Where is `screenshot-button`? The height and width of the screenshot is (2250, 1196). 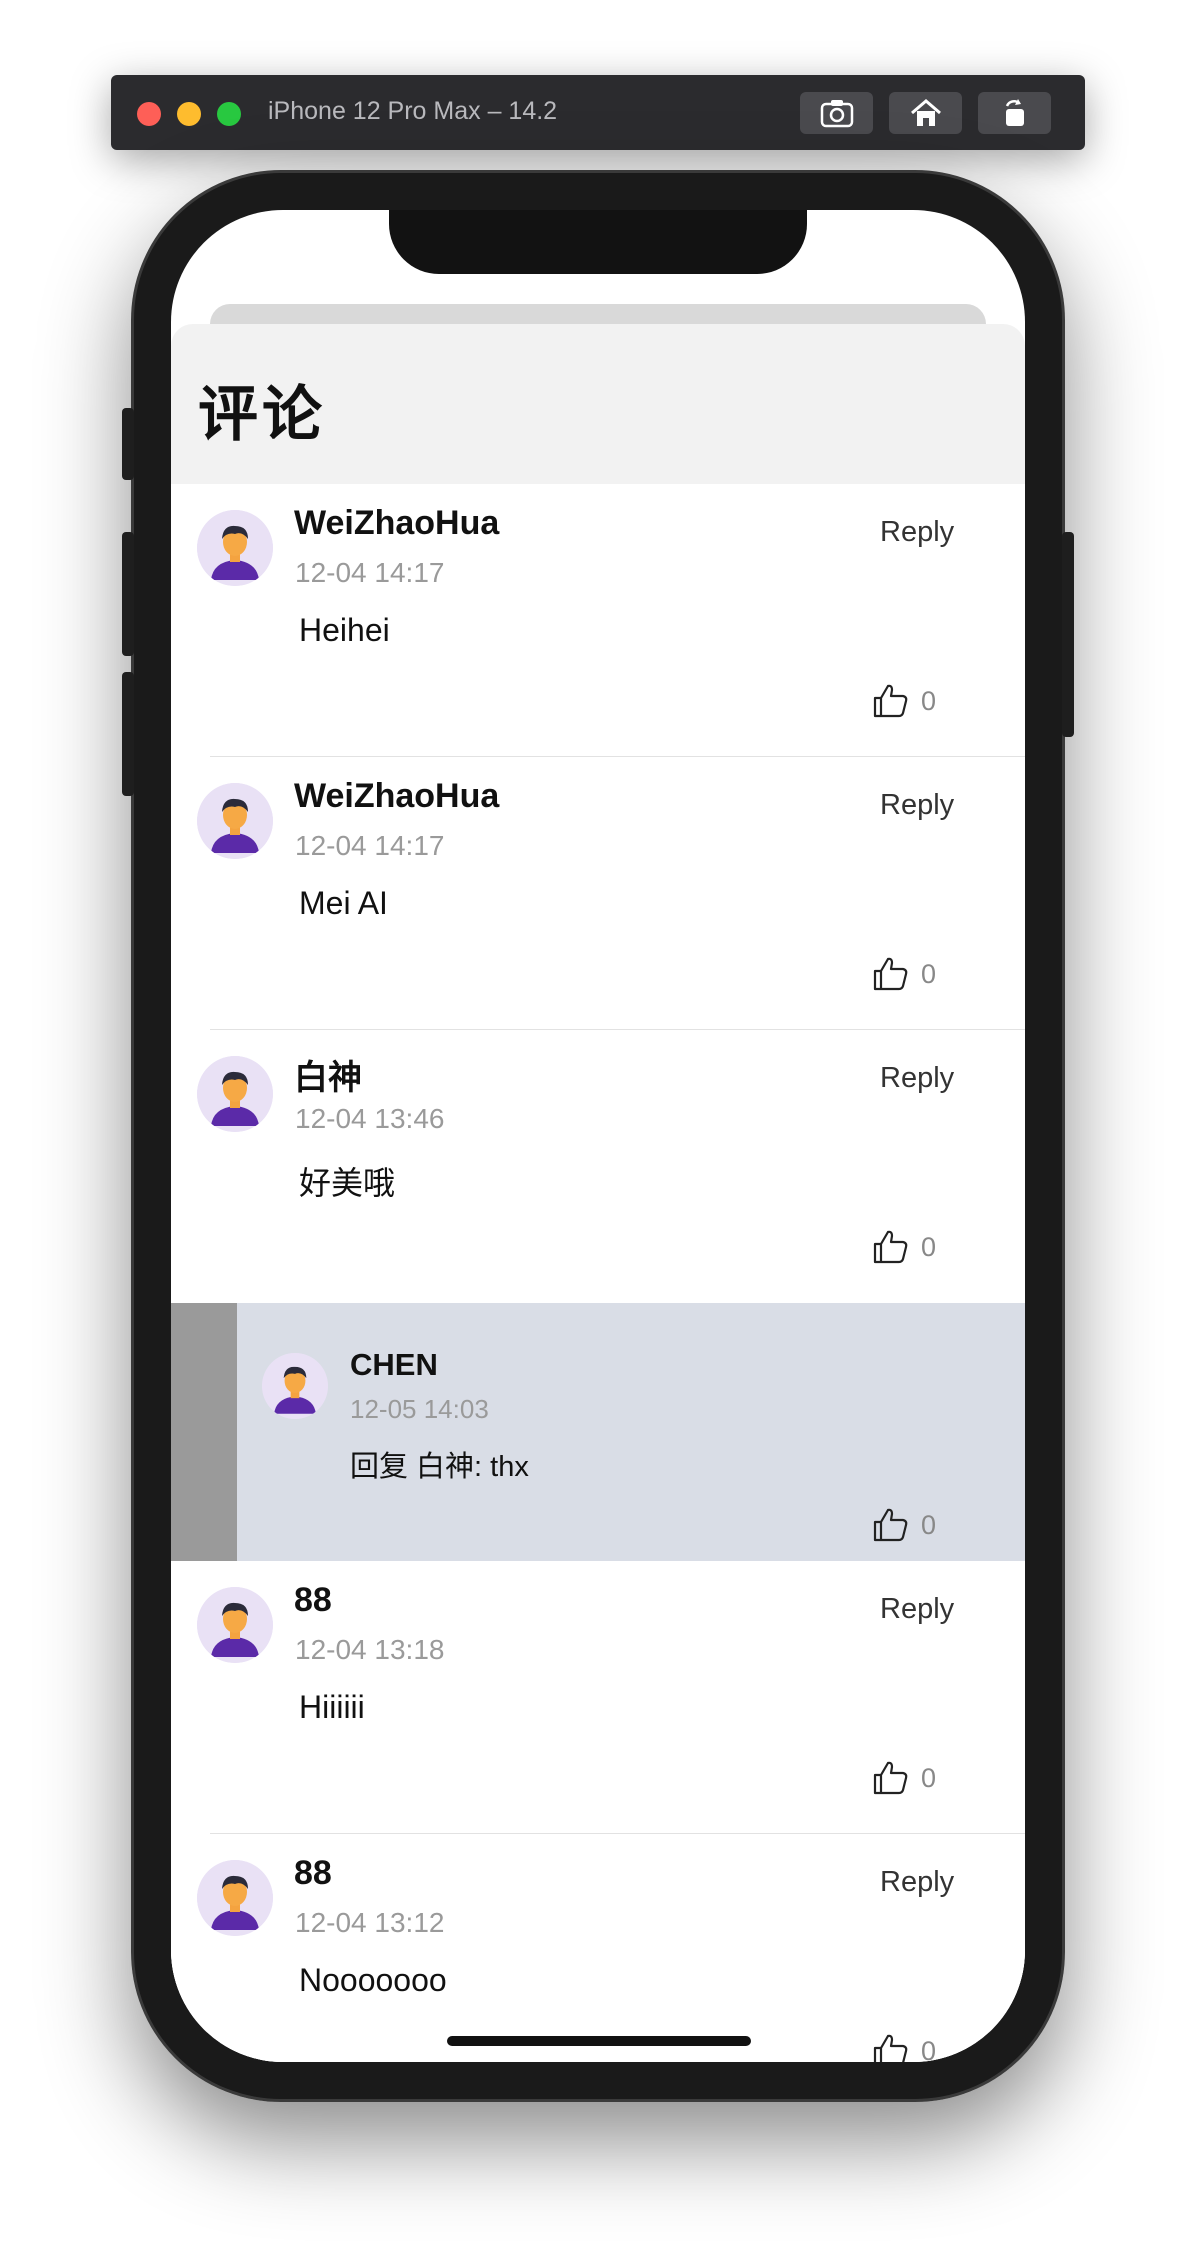
screenshot-button is located at coordinates (836, 113).